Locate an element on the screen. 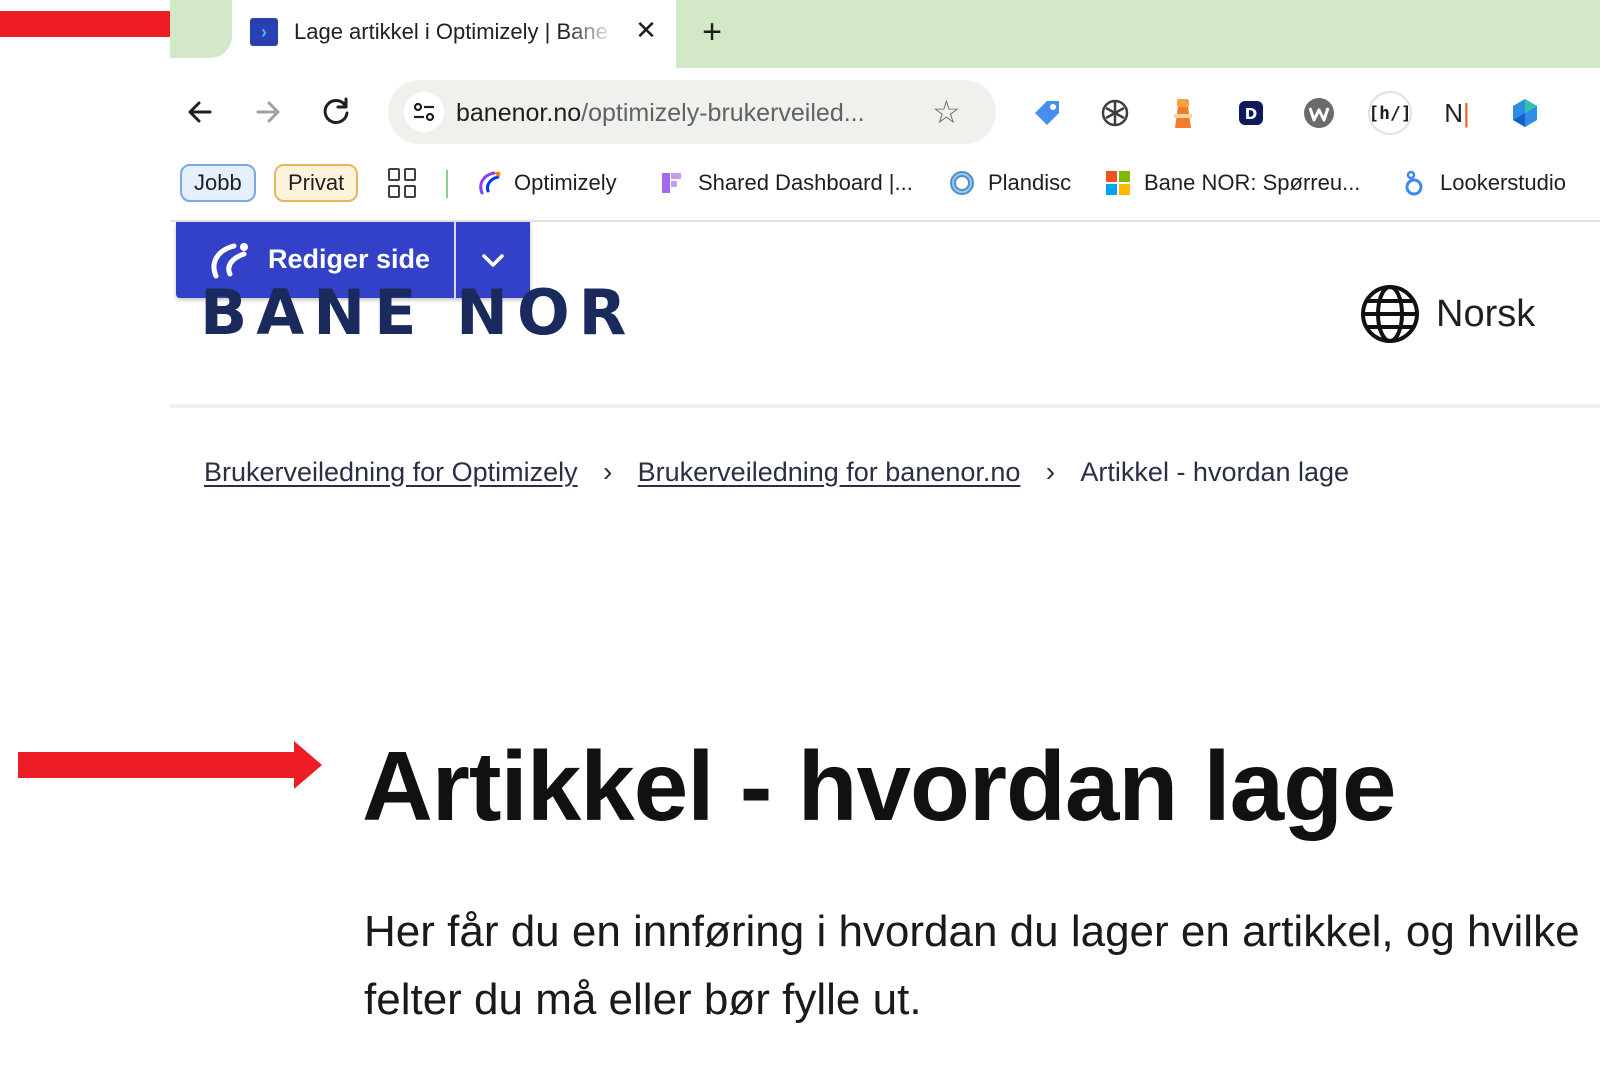 The width and height of the screenshot is (1600, 1082). bane-nor-logo: BANE NOR is located at coordinates (417, 312).